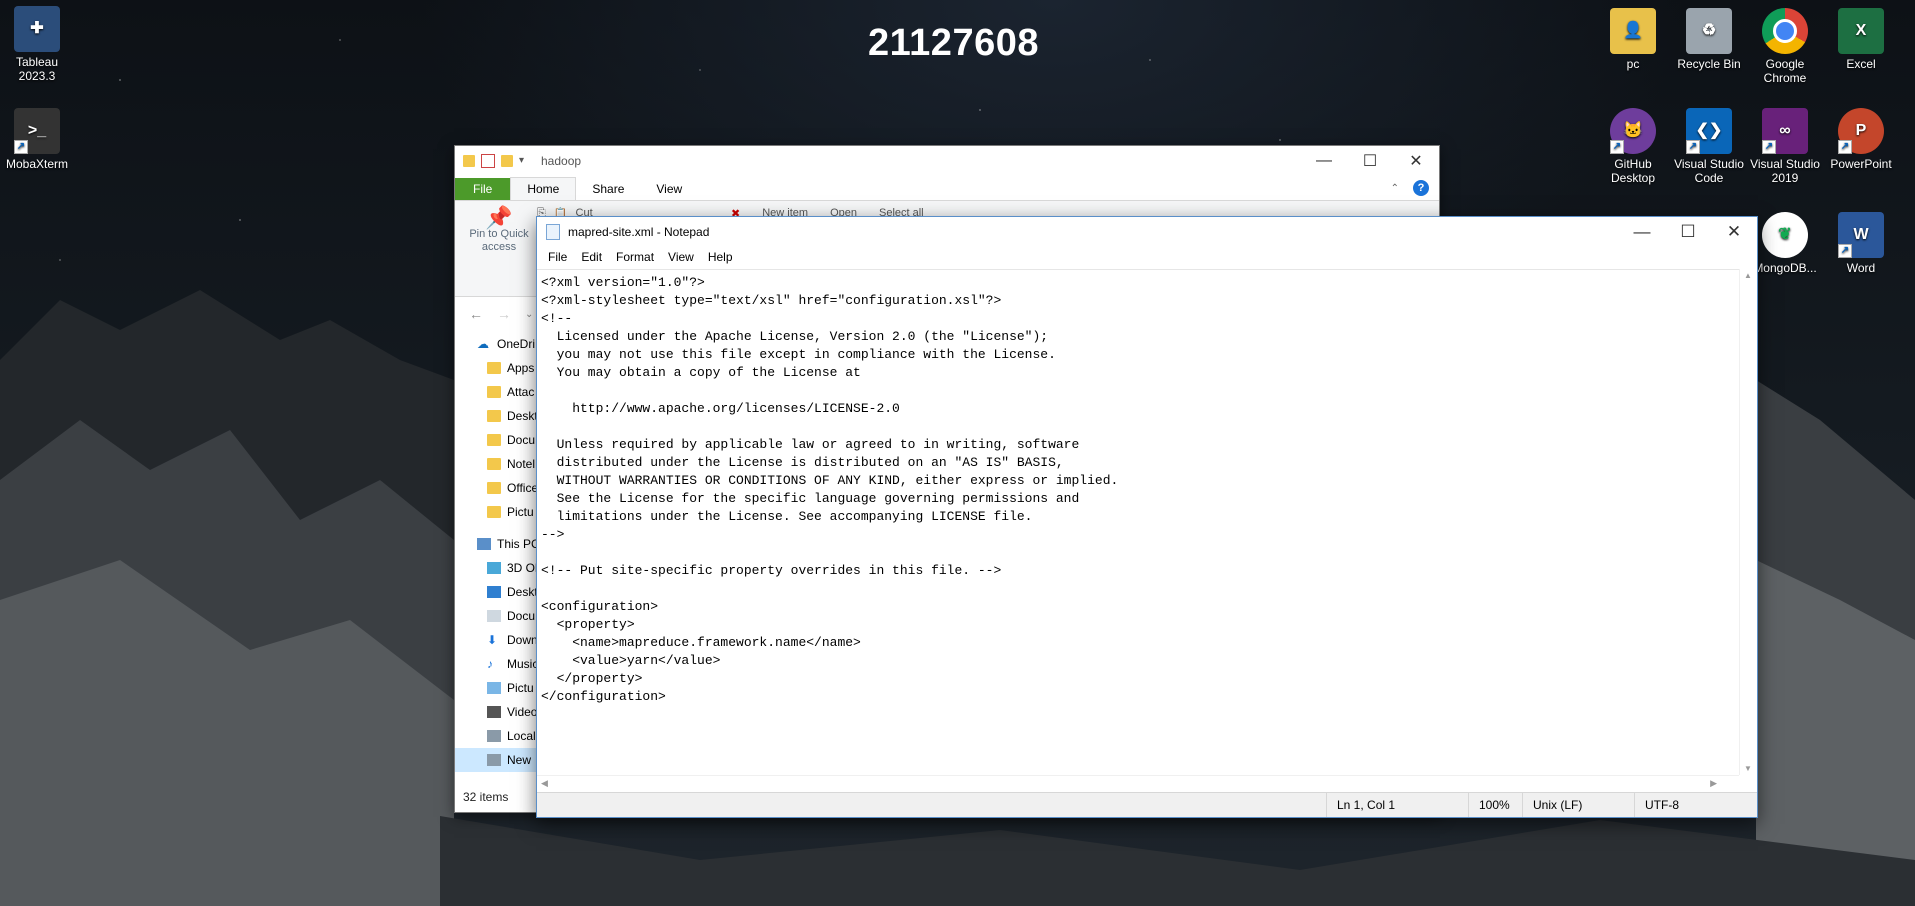  What do you see at coordinates (496, 544) in the screenshot?
I see `nav-item-this-pc: This PC` at bounding box center [496, 544].